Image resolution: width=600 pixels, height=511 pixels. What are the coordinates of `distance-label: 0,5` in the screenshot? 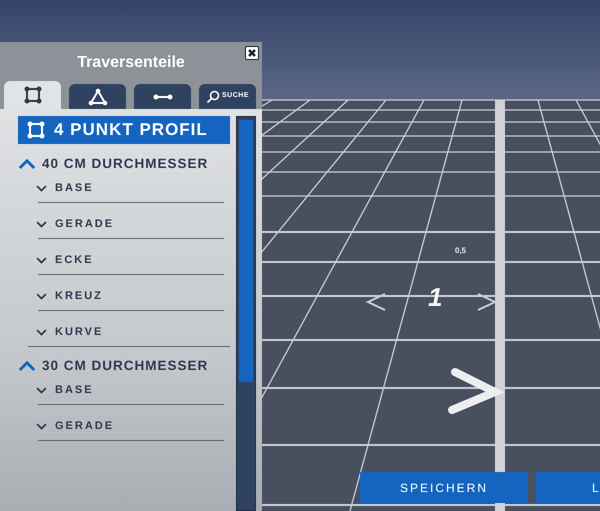 It's located at (460, 251).